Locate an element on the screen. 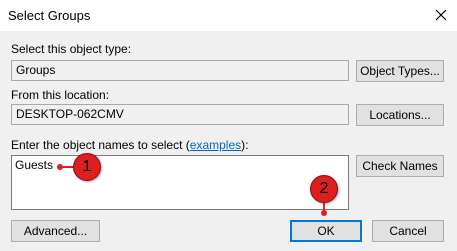 This screenshot has height=251, width=457. object-names-label-suffix: ): is located at coordinates (245, 145).